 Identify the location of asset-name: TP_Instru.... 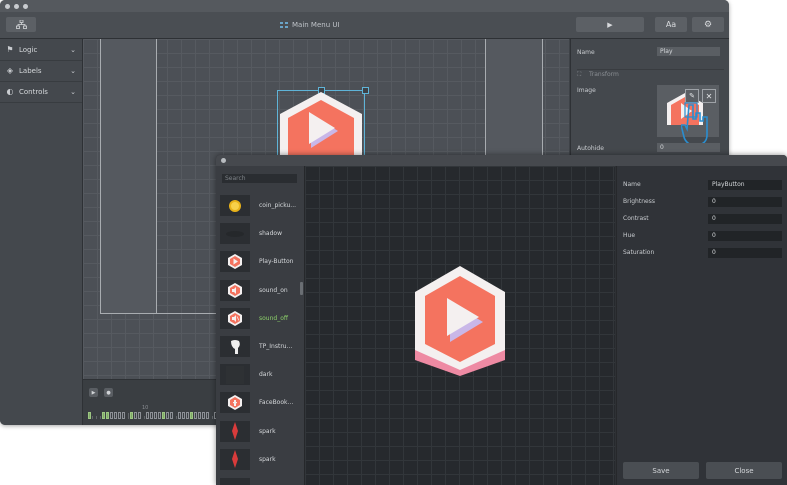
(276, 346).